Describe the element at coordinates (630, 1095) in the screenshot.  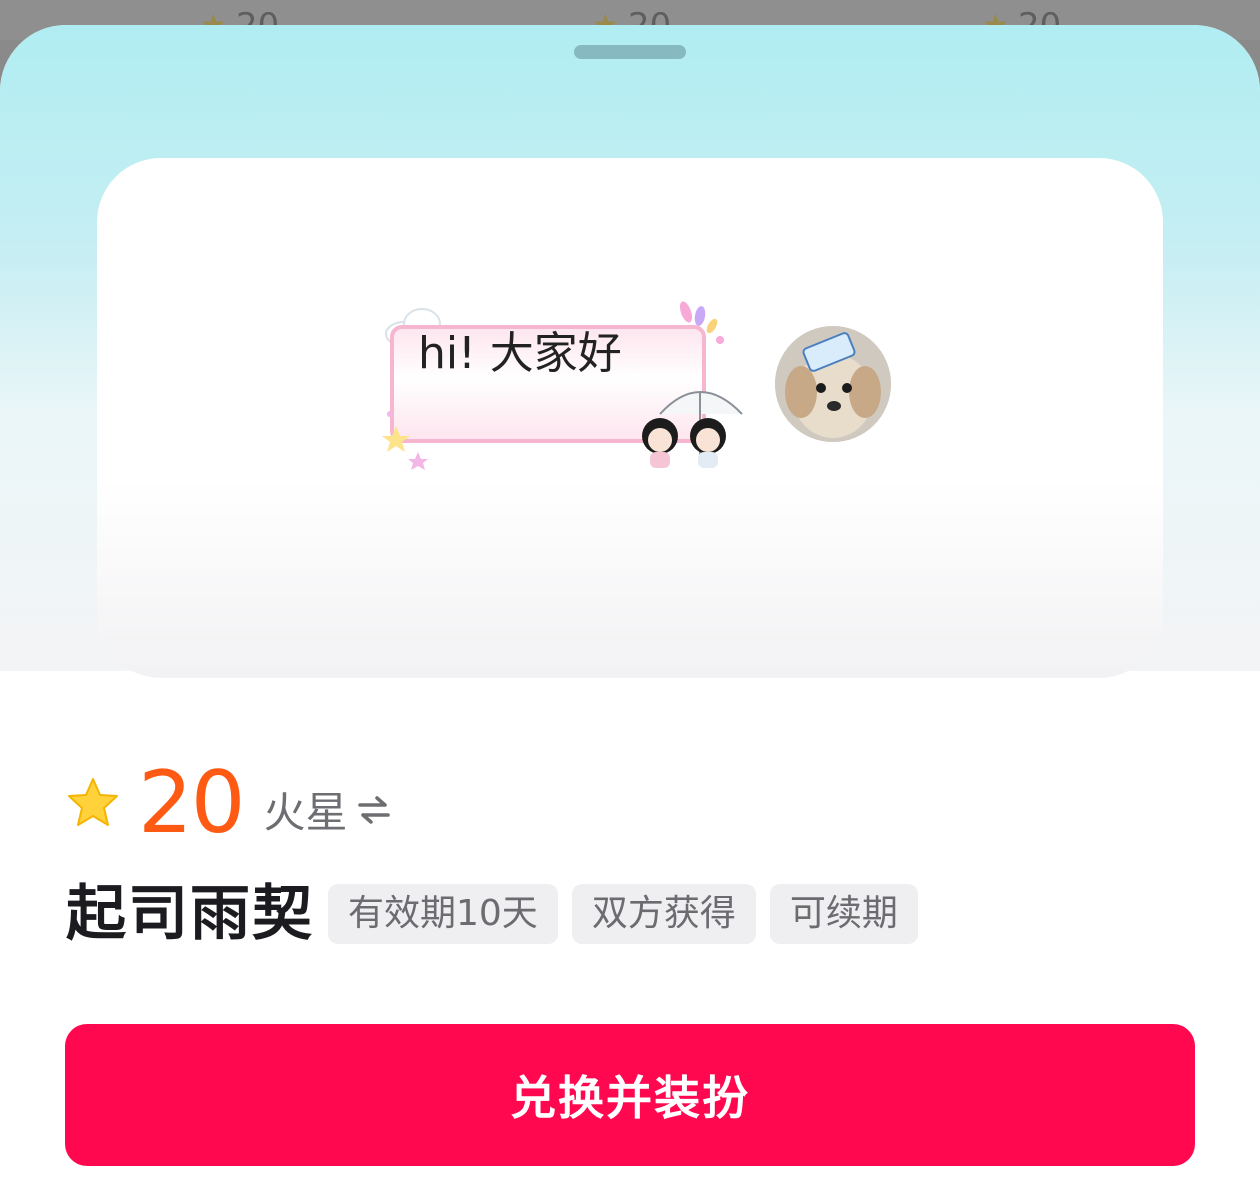
I see `redeem-and-equip-button: 兑换并装扮` at that location.